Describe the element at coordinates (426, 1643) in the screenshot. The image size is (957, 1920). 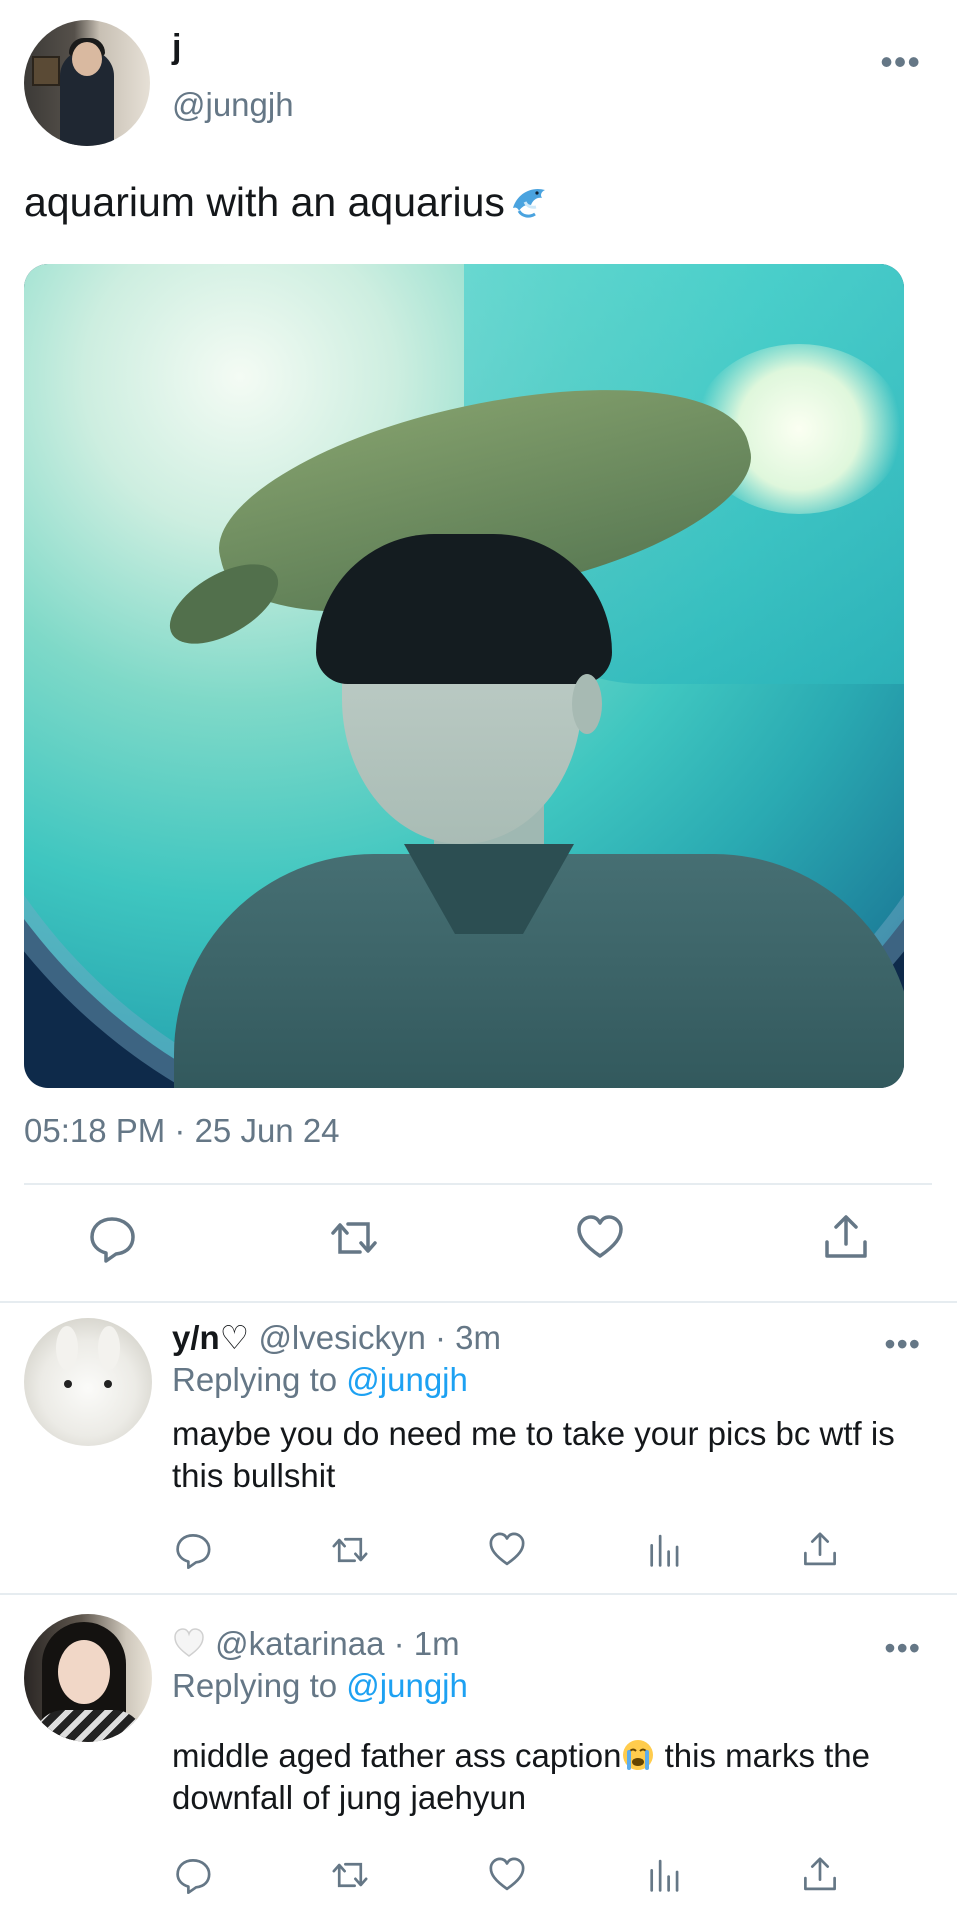
I see `reply-time: · 1m` at that location.